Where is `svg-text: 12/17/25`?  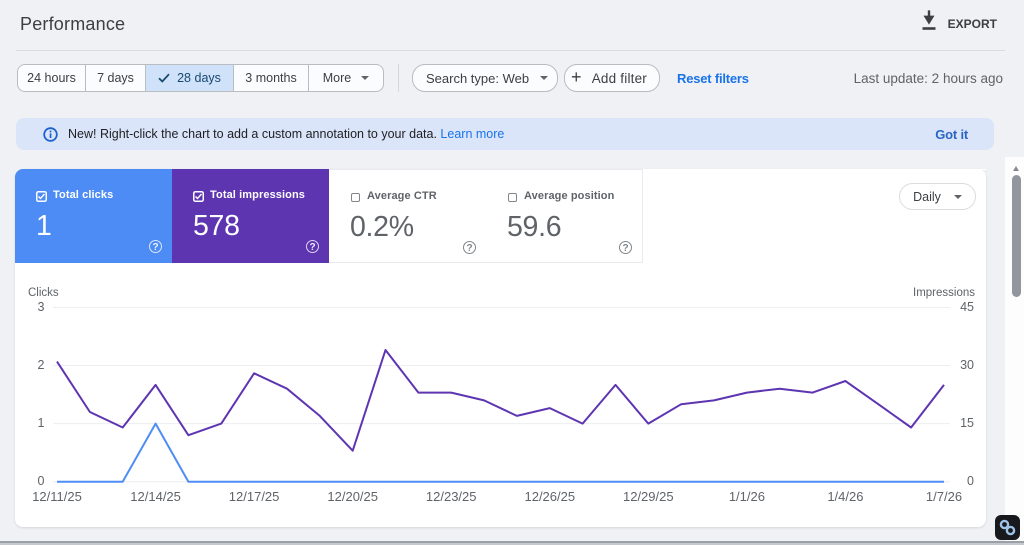 svg-text: 12/17/25 is located at coordinates (254, 496).